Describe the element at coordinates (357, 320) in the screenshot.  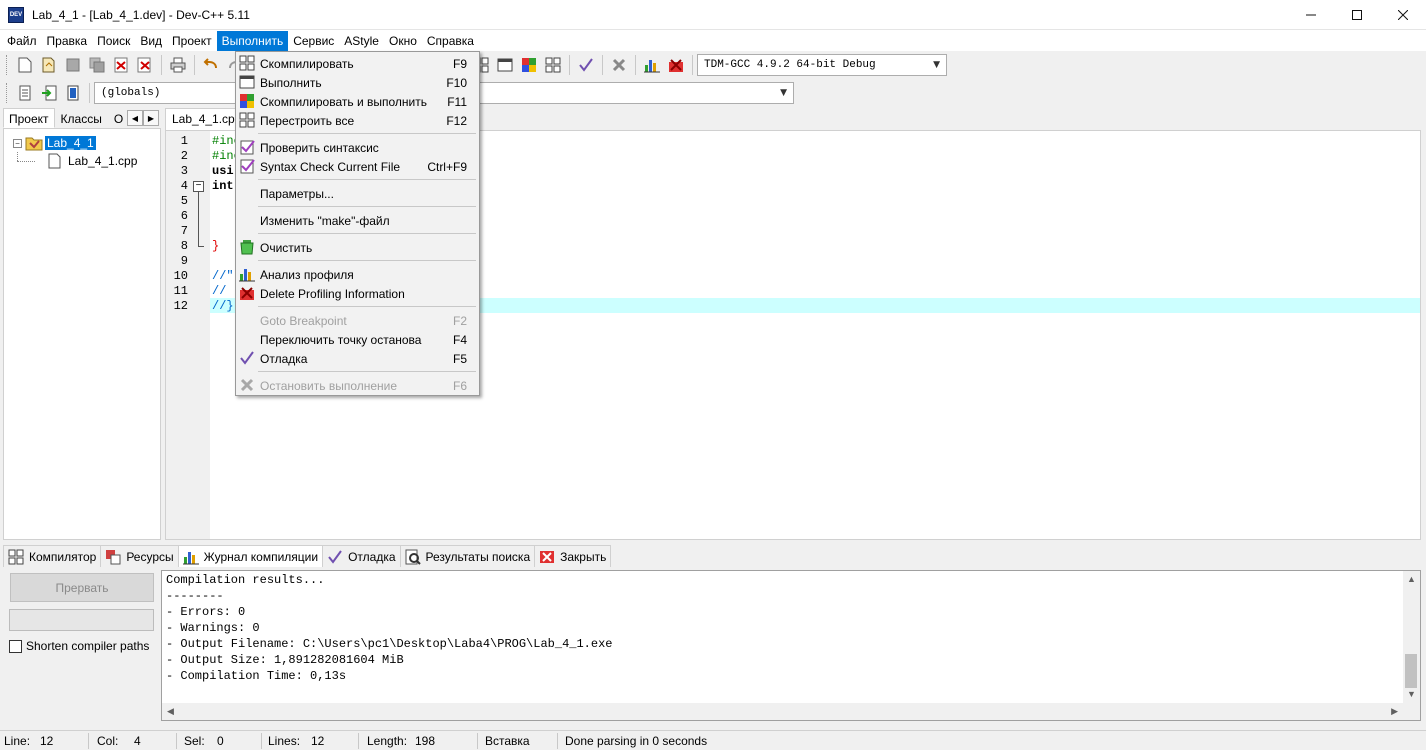
I see `menu-goto-breakpoint: Goto Breakpoint F2` at that location.